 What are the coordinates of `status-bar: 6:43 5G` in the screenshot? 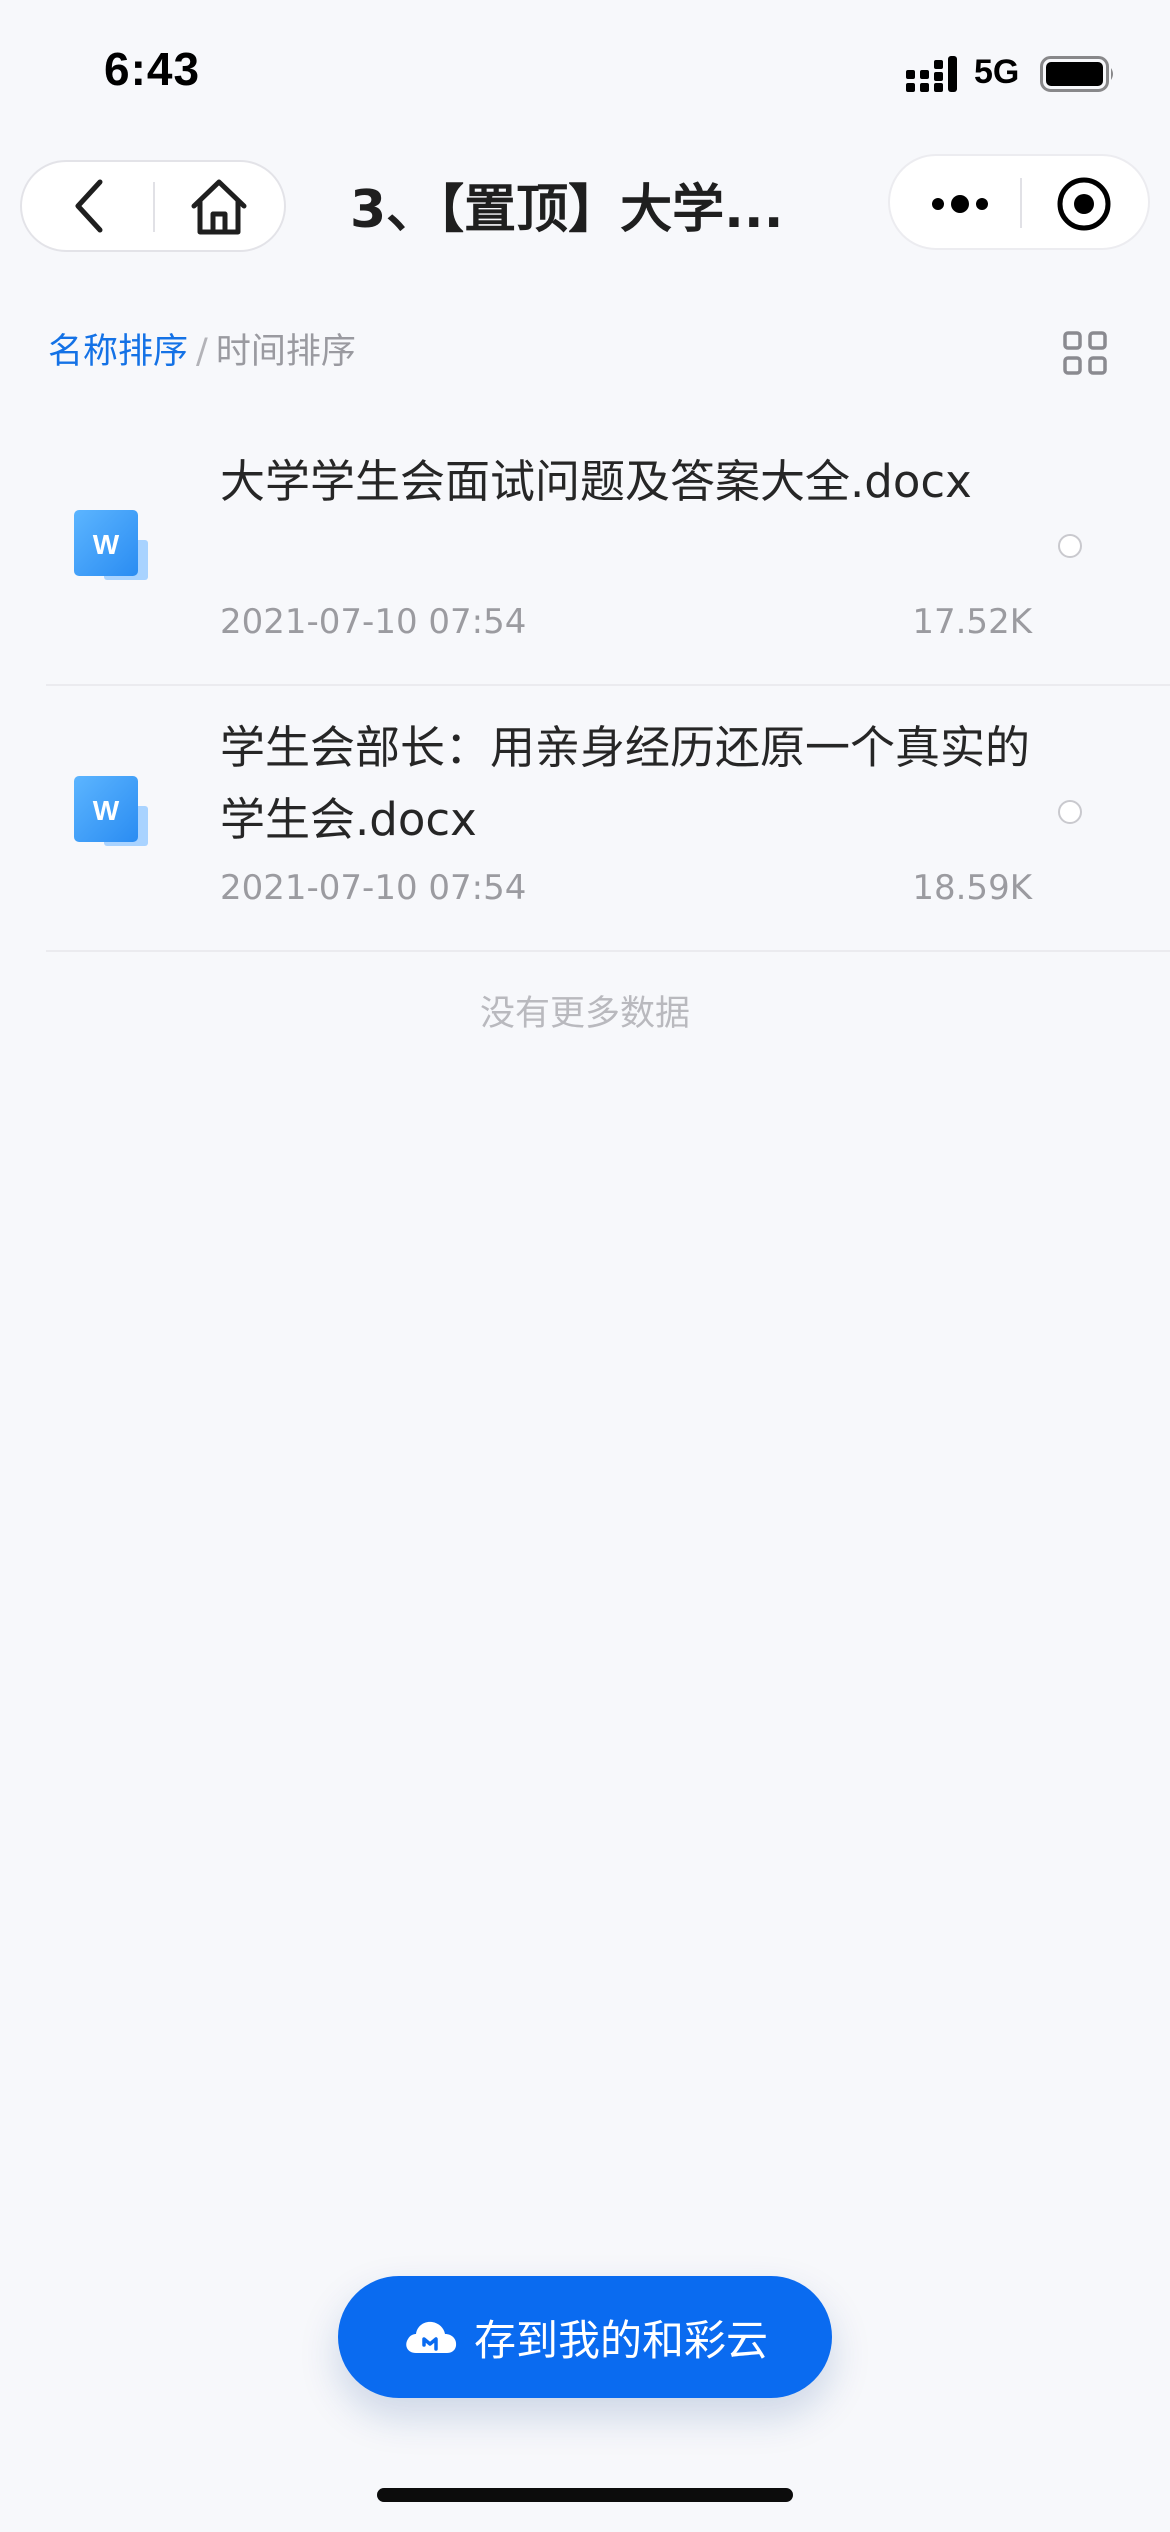 It's located at (585, 75).